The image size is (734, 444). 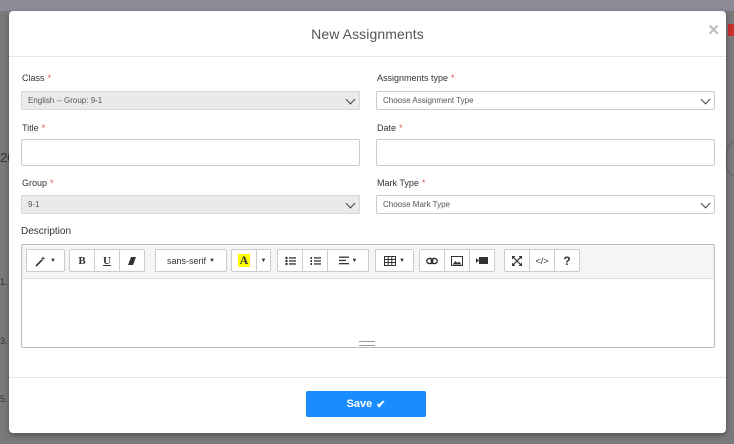 I want to click on date-label: Date *, so click(x=390, y=128).